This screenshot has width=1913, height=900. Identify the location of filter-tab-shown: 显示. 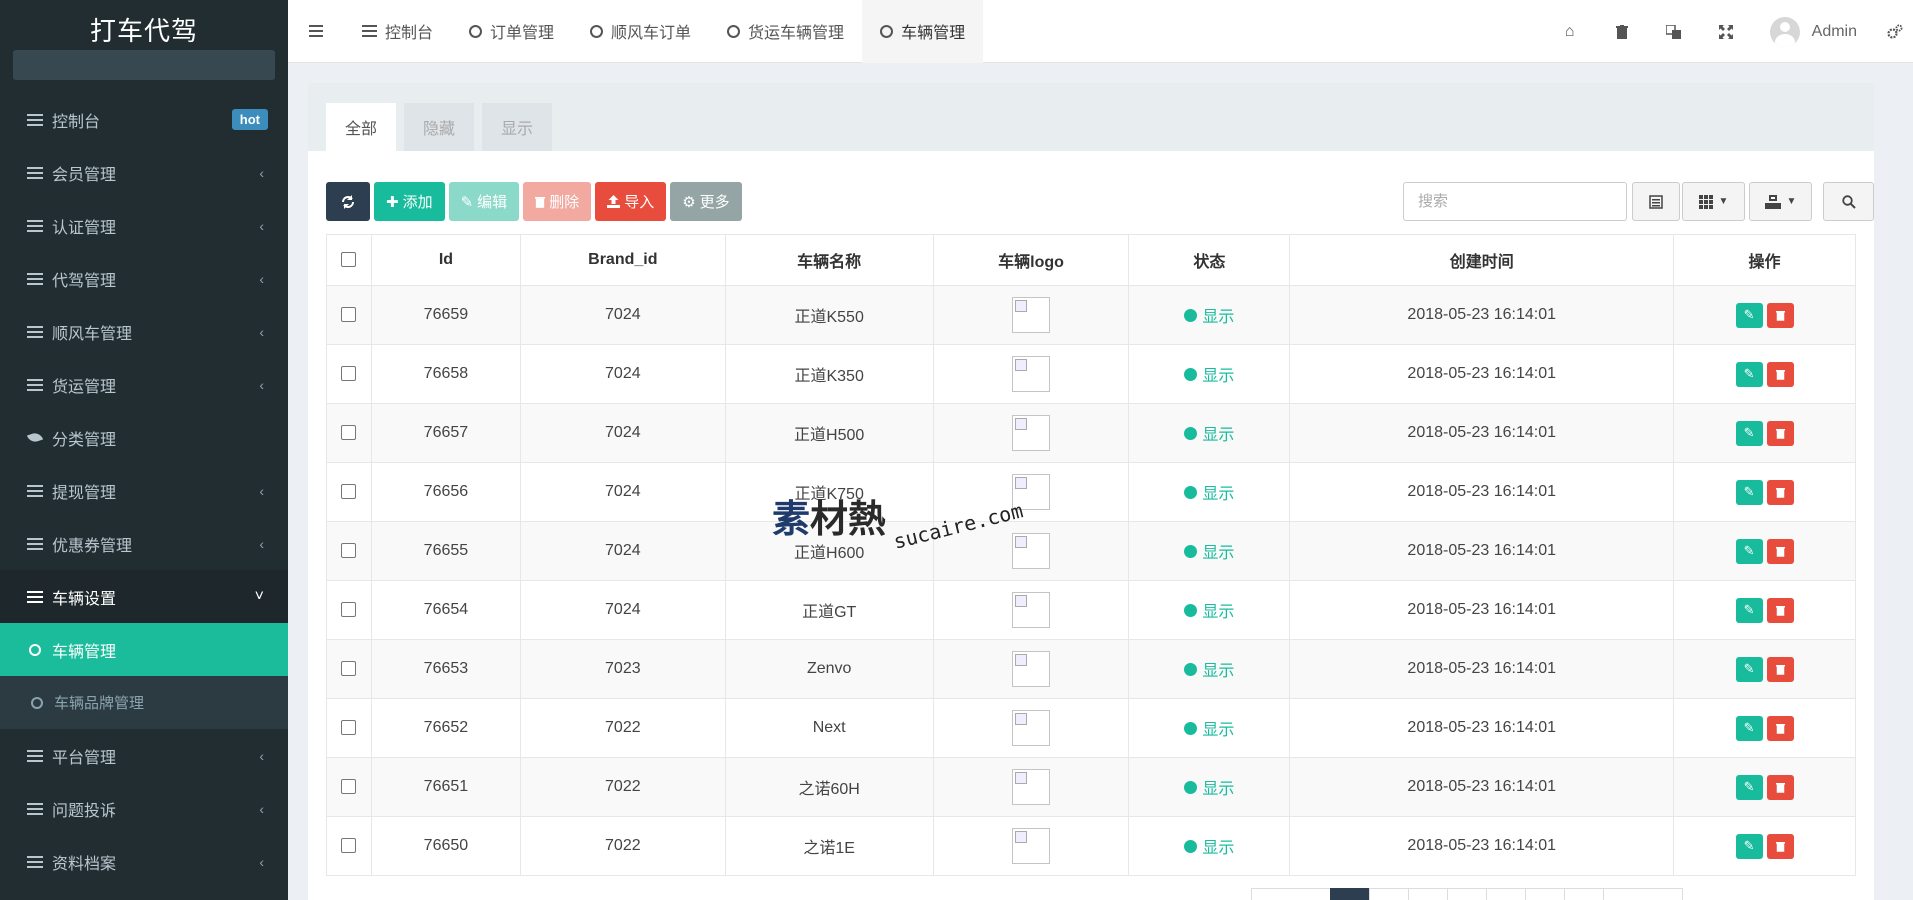
(517, 127).